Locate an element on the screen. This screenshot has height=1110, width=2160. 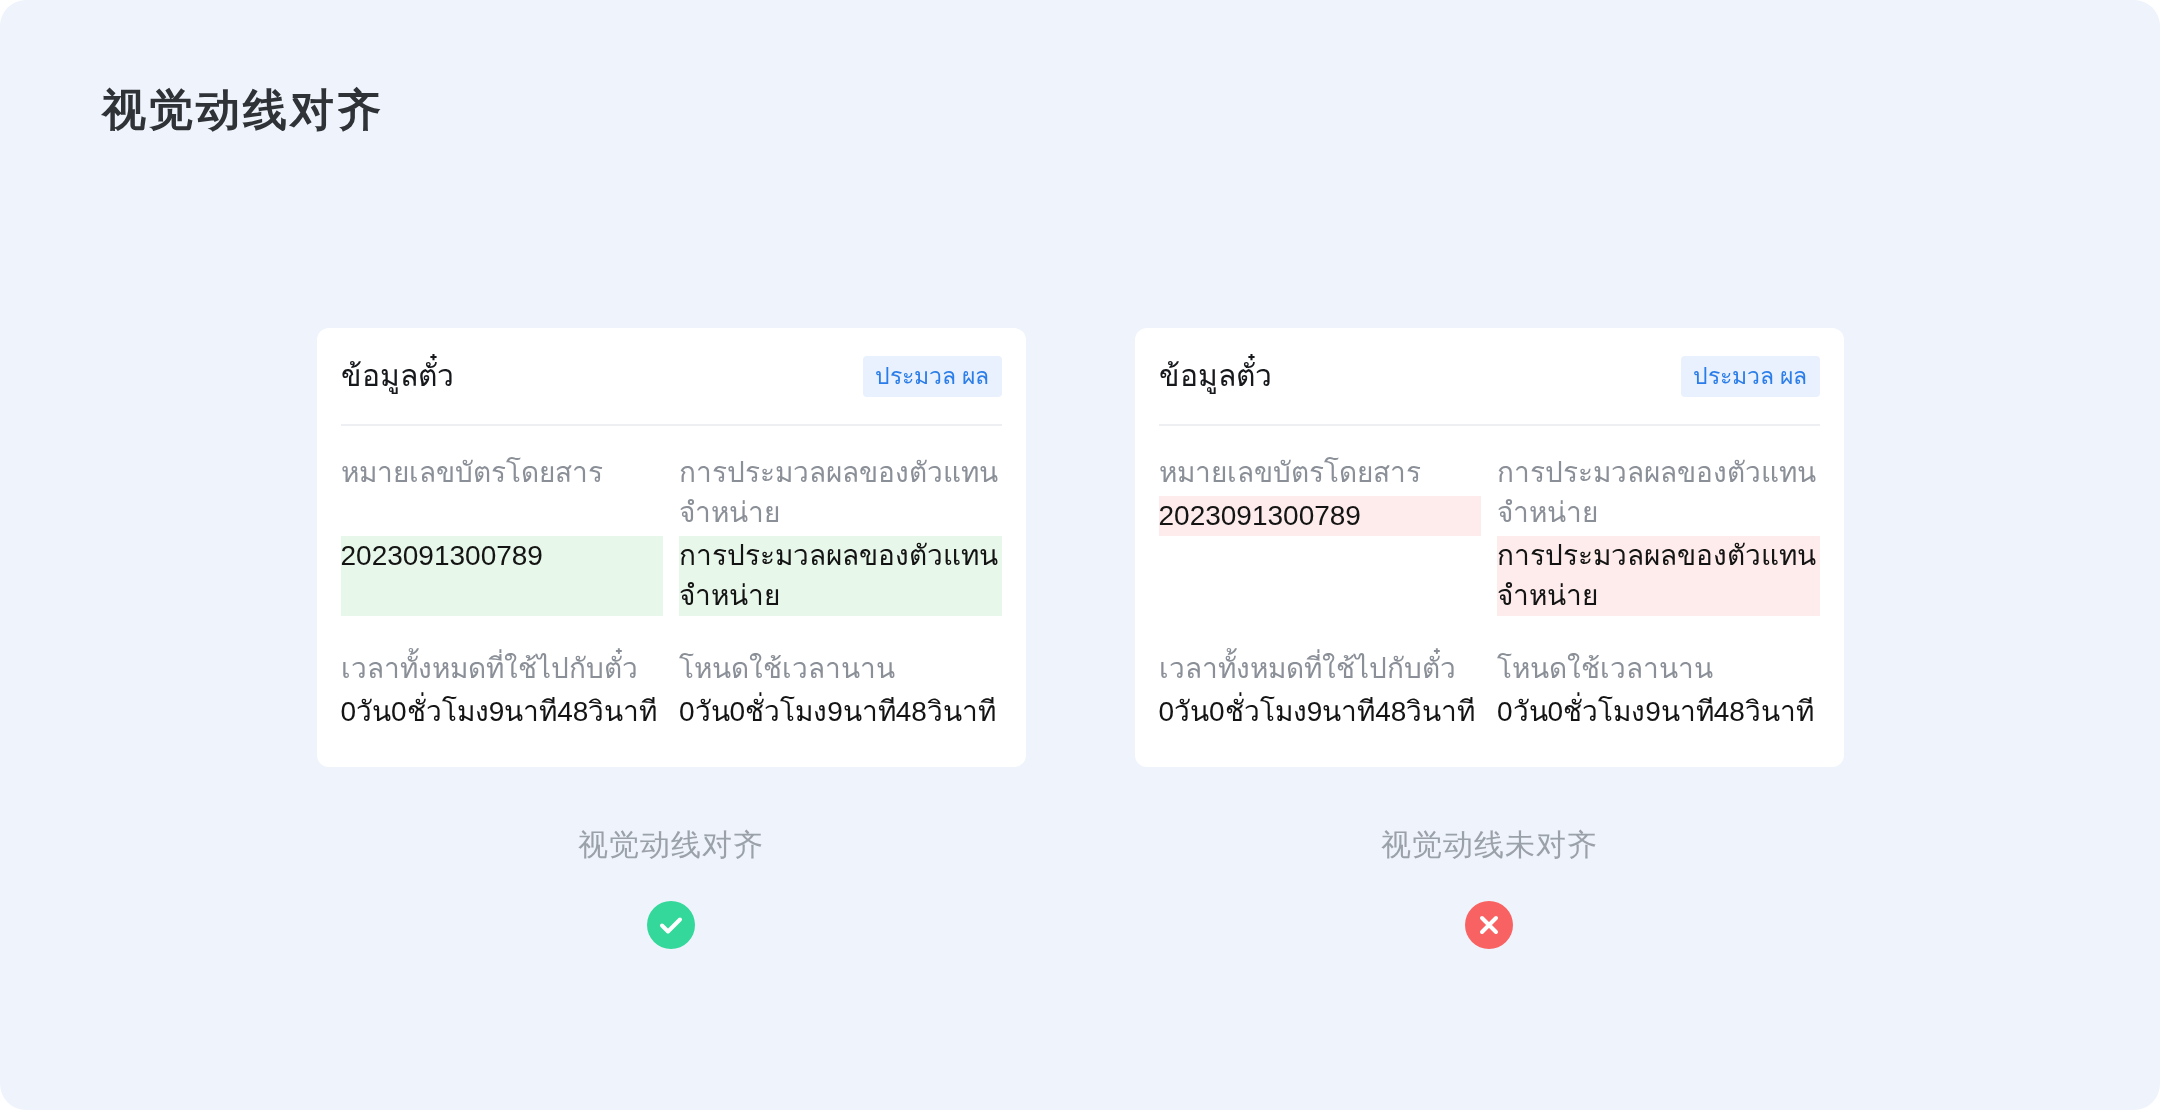
page-title: 视觉动线对齐 is located at coordinates (243, 110).